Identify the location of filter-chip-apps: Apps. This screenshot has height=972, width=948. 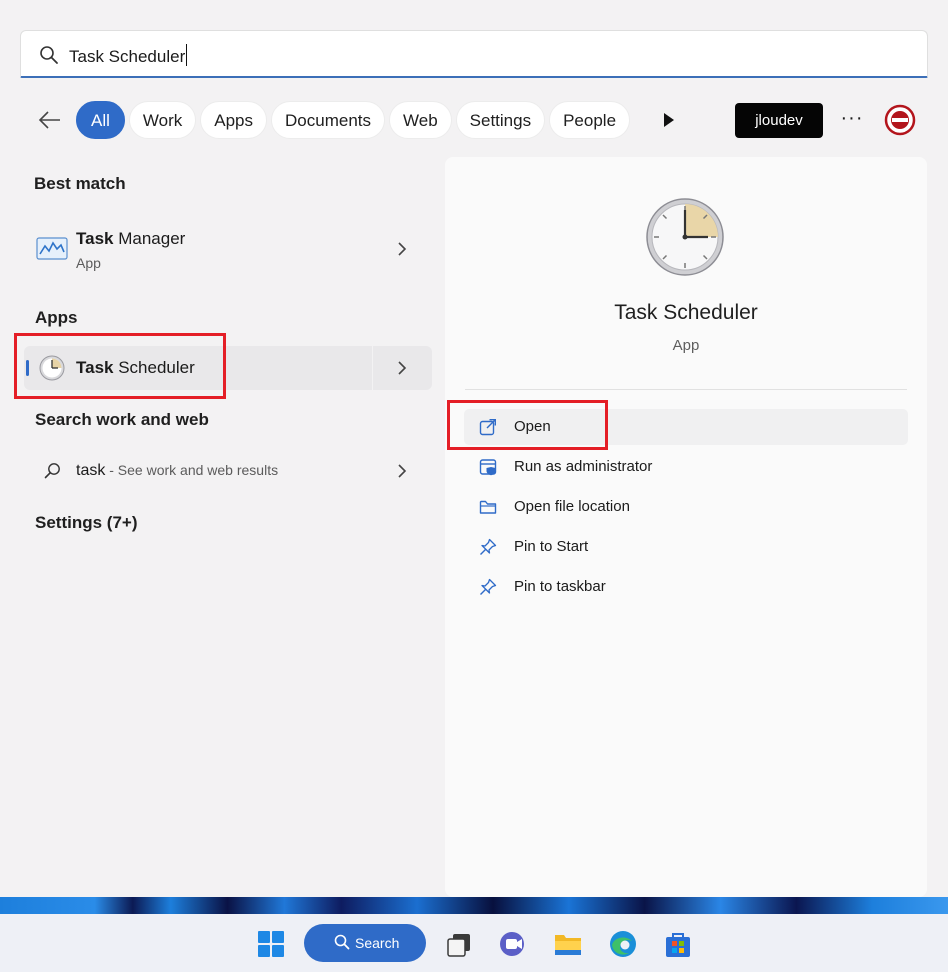
(234, 120).